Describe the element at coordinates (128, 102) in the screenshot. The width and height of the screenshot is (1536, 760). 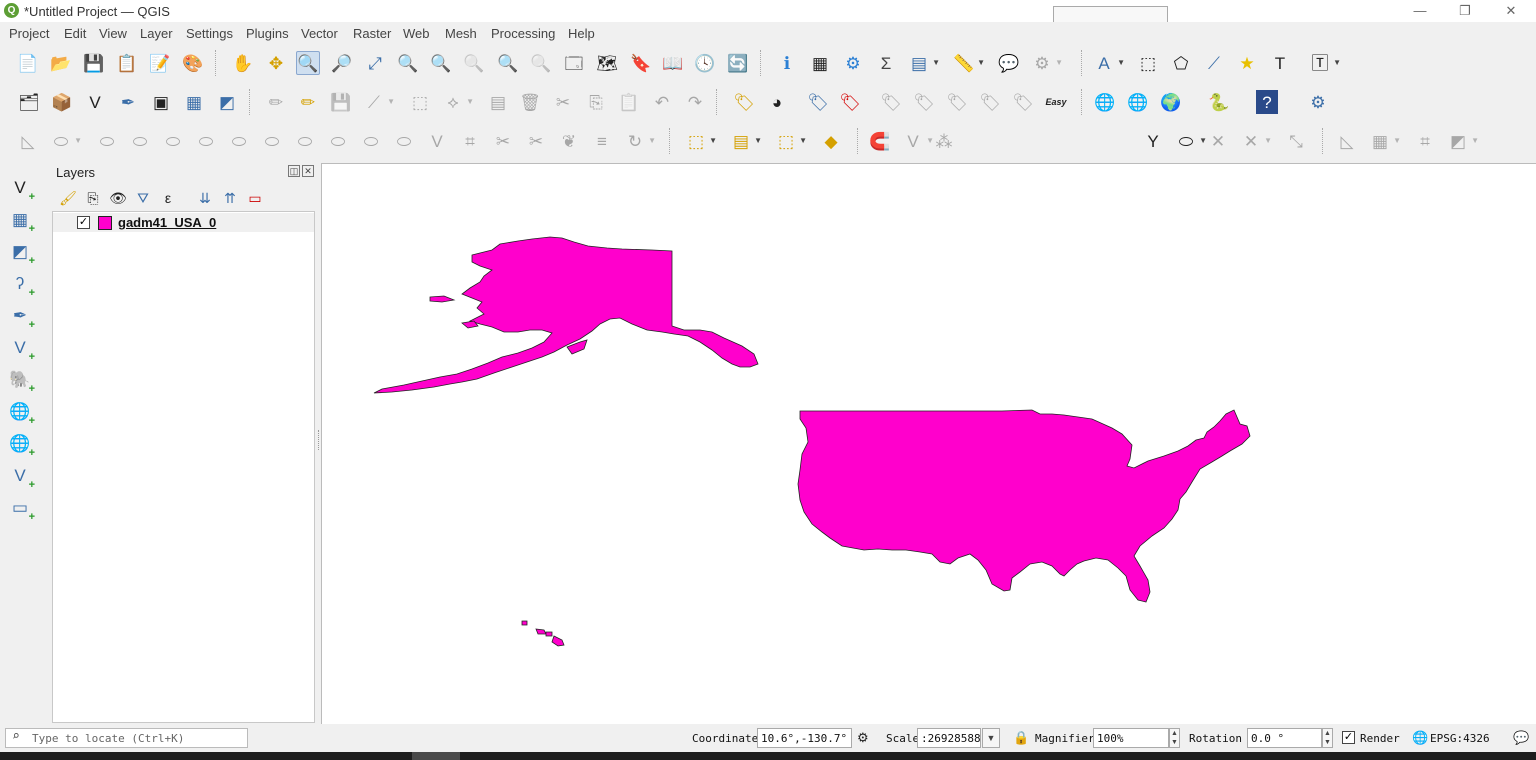
I see `new-spatialite-layer-icon: ✒` at that location.